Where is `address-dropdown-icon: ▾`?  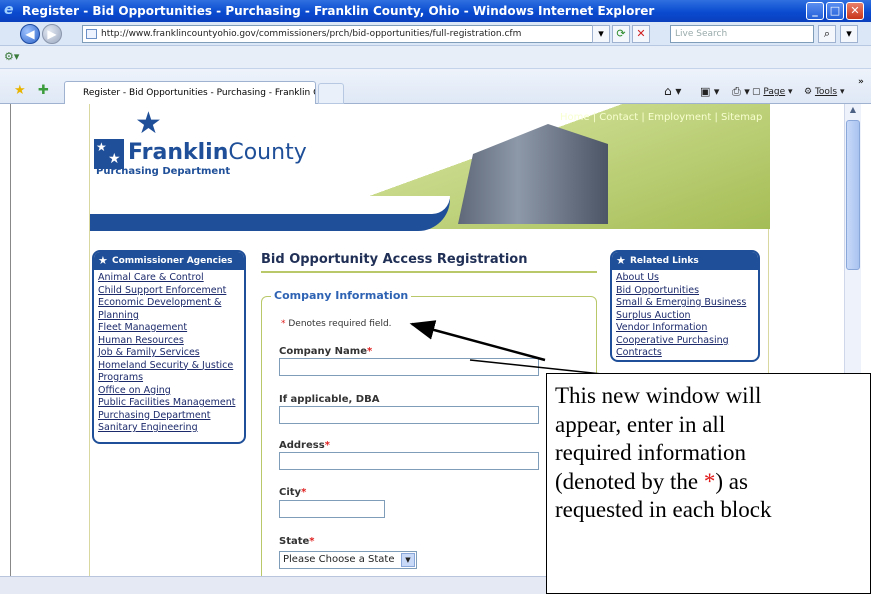 address-dropdown-icon: ▾ is located at coordinates (601, 34).